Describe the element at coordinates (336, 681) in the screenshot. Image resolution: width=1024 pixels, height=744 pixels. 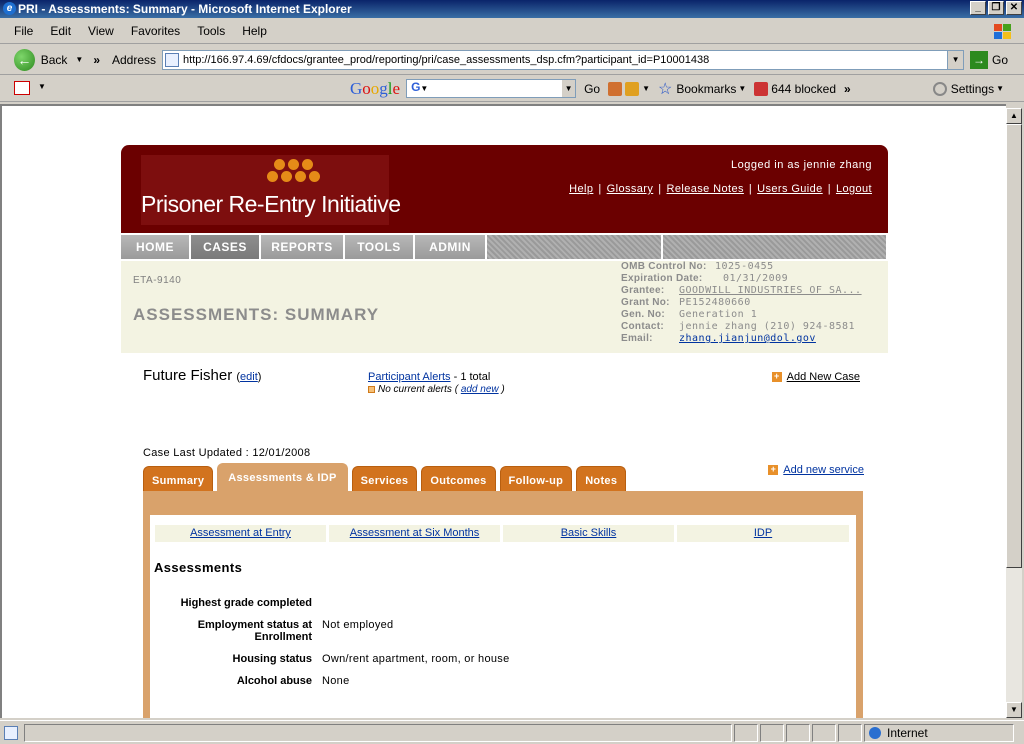
I see `field-value: None` at that location.